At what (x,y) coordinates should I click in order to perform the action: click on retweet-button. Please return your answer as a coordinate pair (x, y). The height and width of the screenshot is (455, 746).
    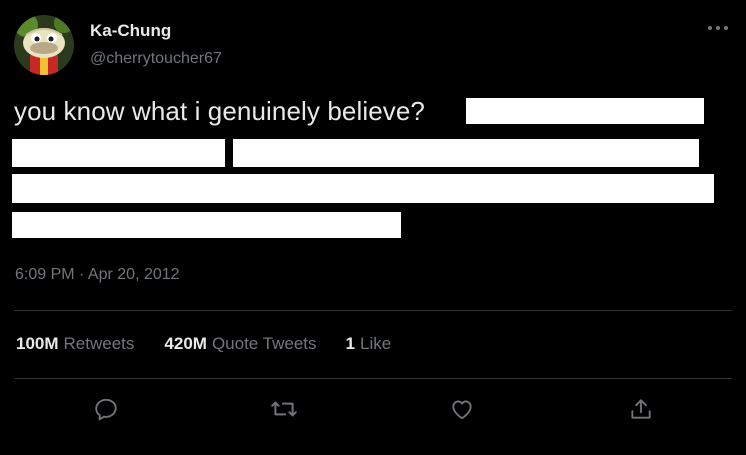
    Looking at the image, I should click on (284, 409).